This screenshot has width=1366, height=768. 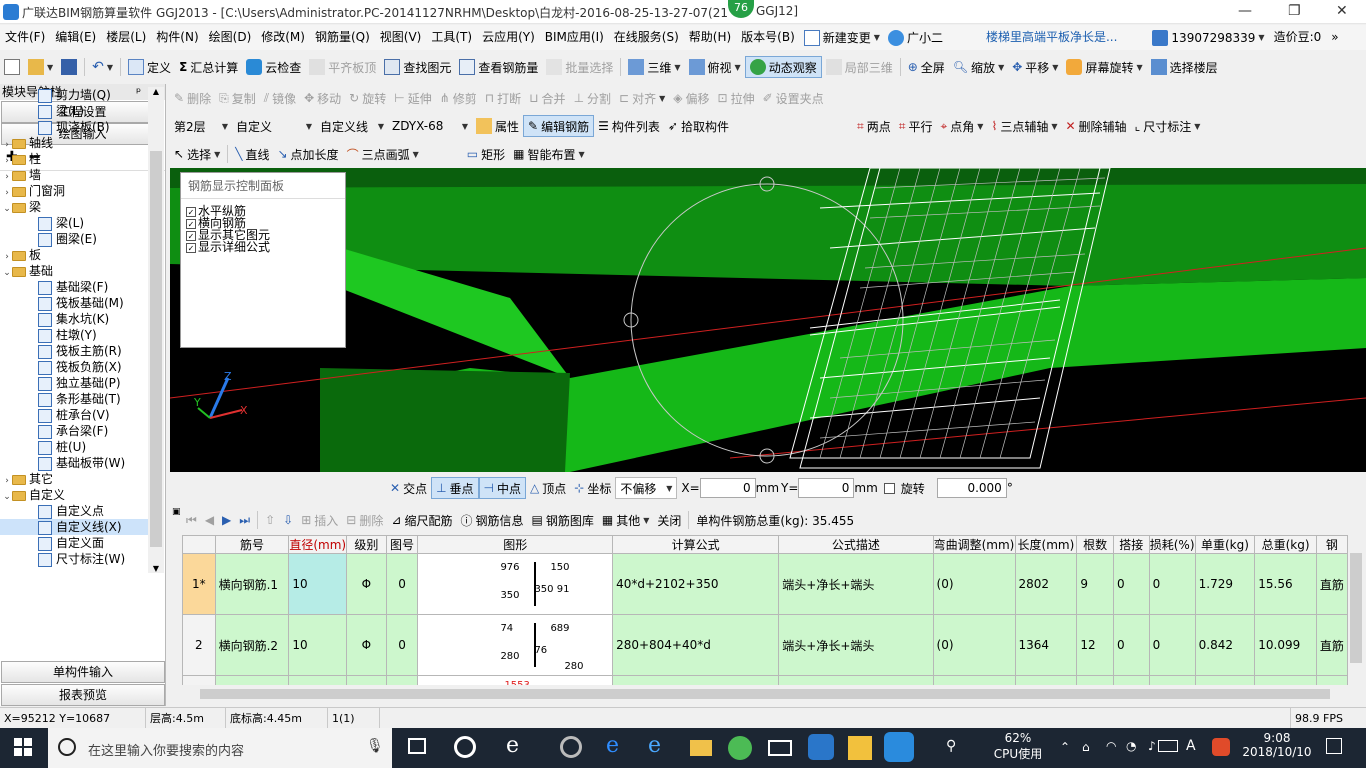 What do you see at coordinates (252, 680) in the screenshot?
I see `cell-name: 水平纵筋.1` at bounding box center [252, 680].